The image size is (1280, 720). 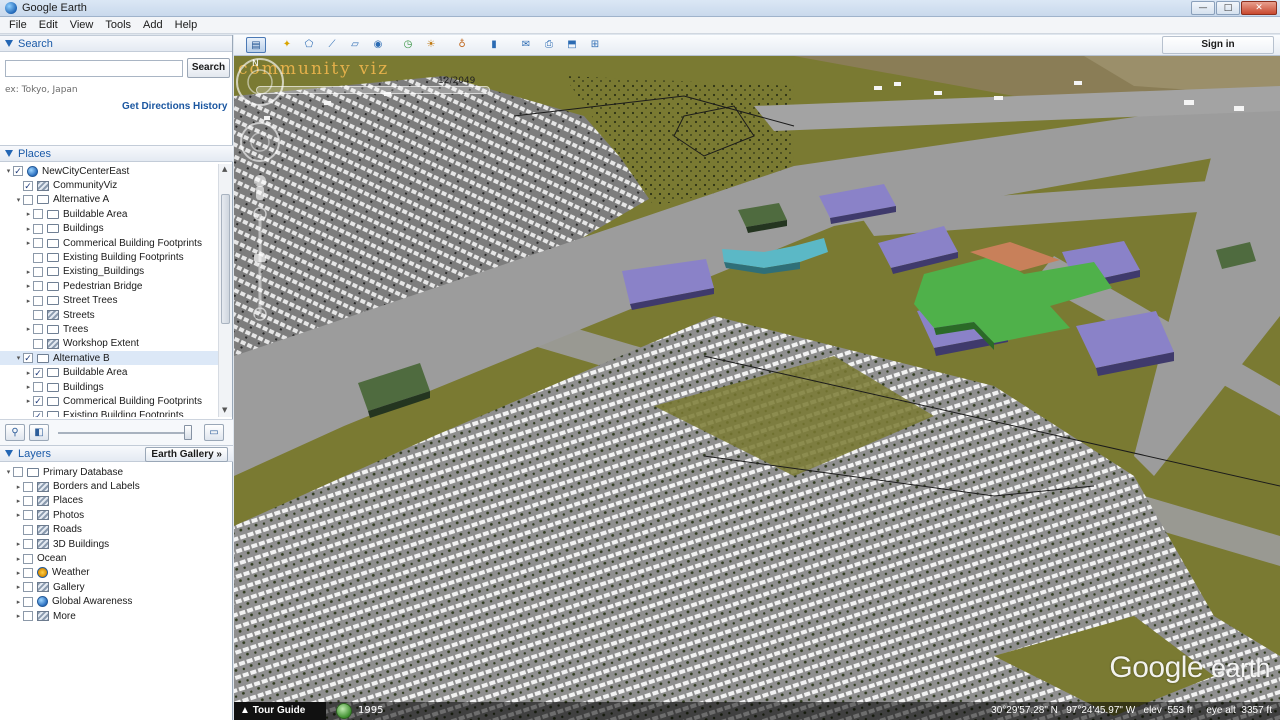 I want to click on menu-file: File, so click(x=18, y=25).